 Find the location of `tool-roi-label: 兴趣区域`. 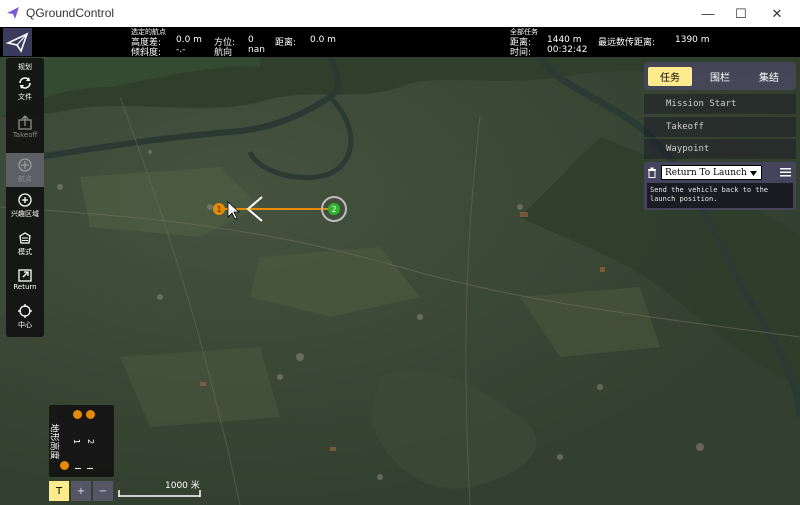

tool-roi-label: 兴趣区域 is located at coordinates (25, 214).